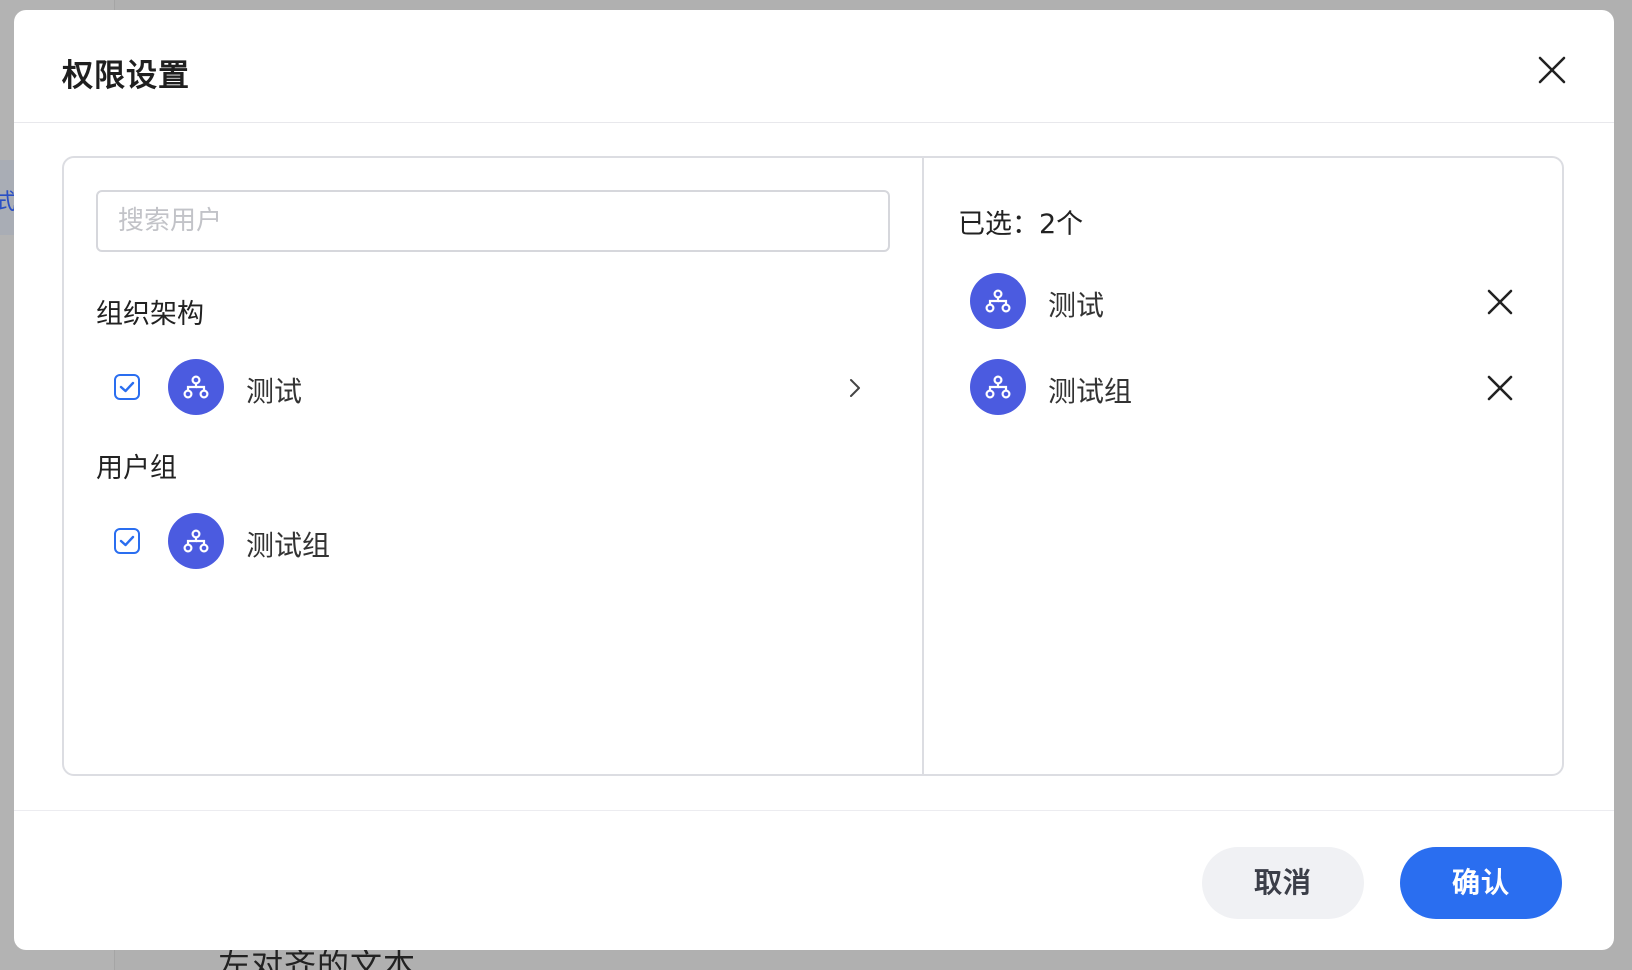 The width and height of the screenshot is (1632, 970). Describe the element at coordinates (150, 314) in the screenshot. I see `section-heading-org: 组织架构` at that location.